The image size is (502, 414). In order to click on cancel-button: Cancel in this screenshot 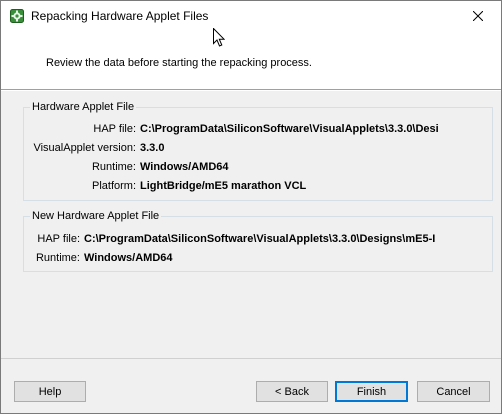, I will do `click(453, 391)`.